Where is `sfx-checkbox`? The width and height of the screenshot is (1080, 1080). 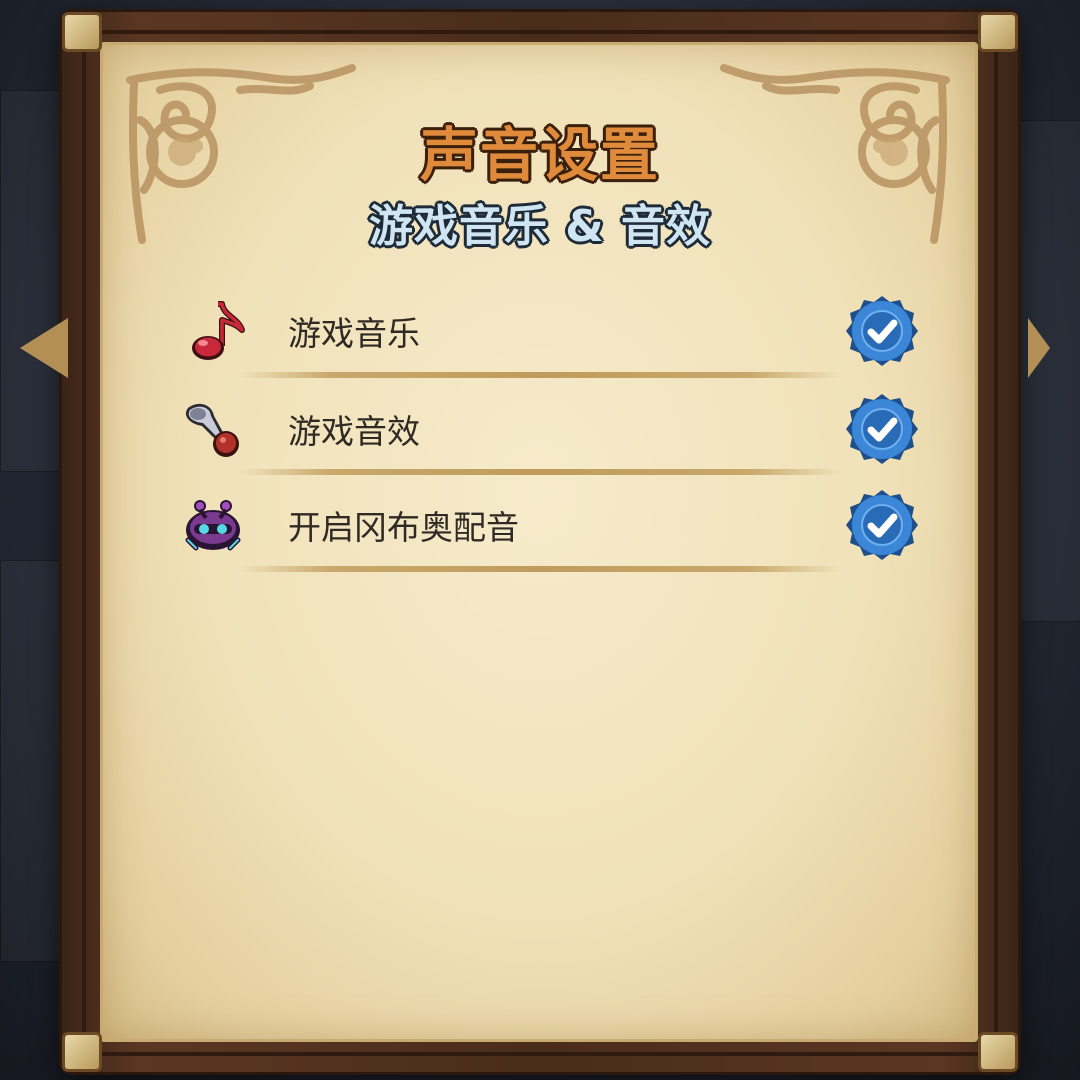
sfx-checkbox is located at coordinates (882, 429).